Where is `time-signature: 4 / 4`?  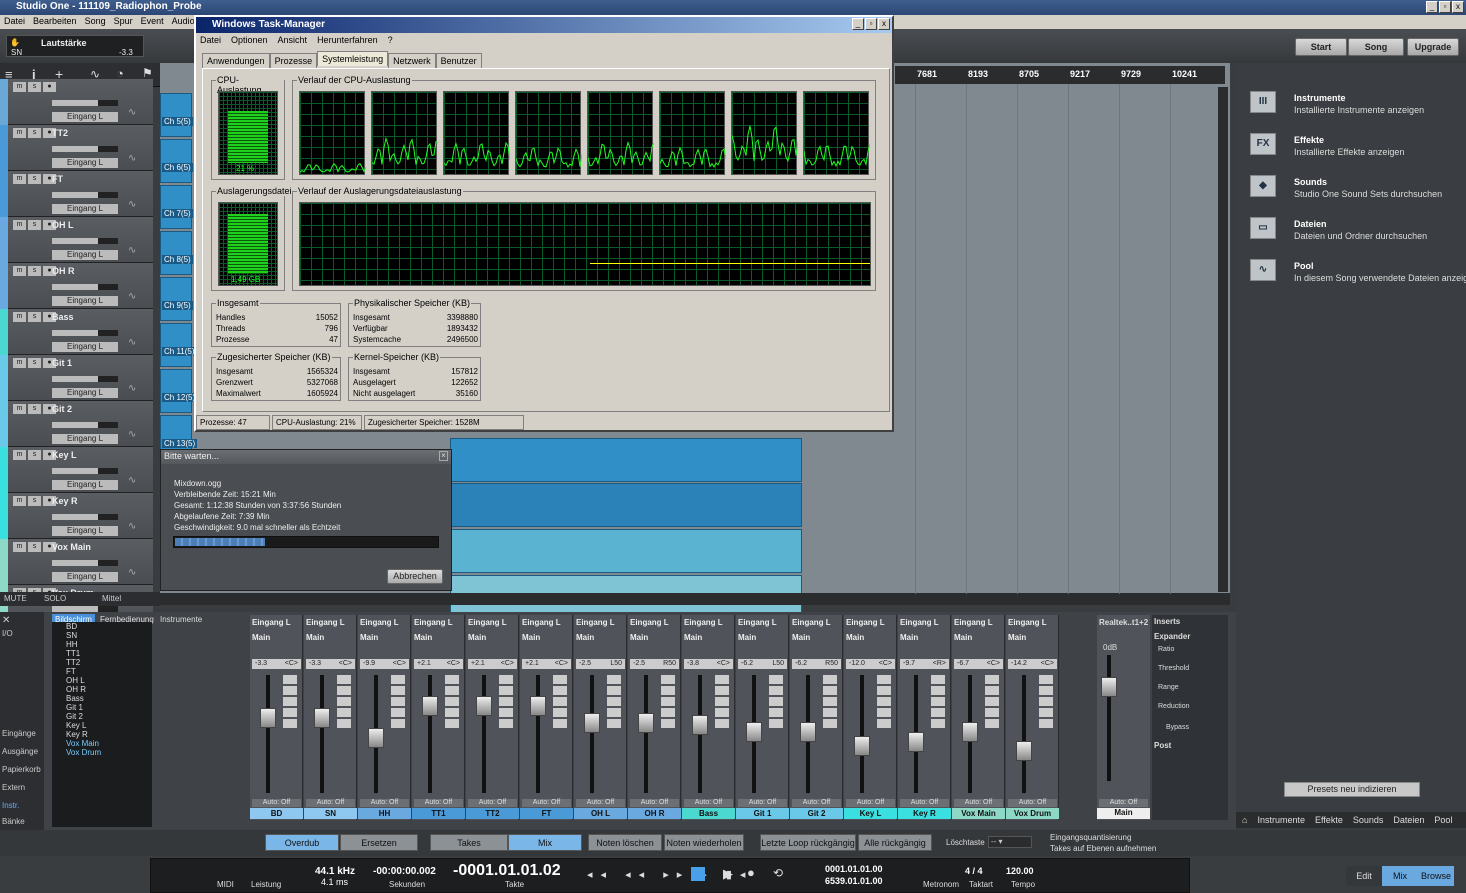
time-signature: 4 / 4 is located at coordinates (974, 871).